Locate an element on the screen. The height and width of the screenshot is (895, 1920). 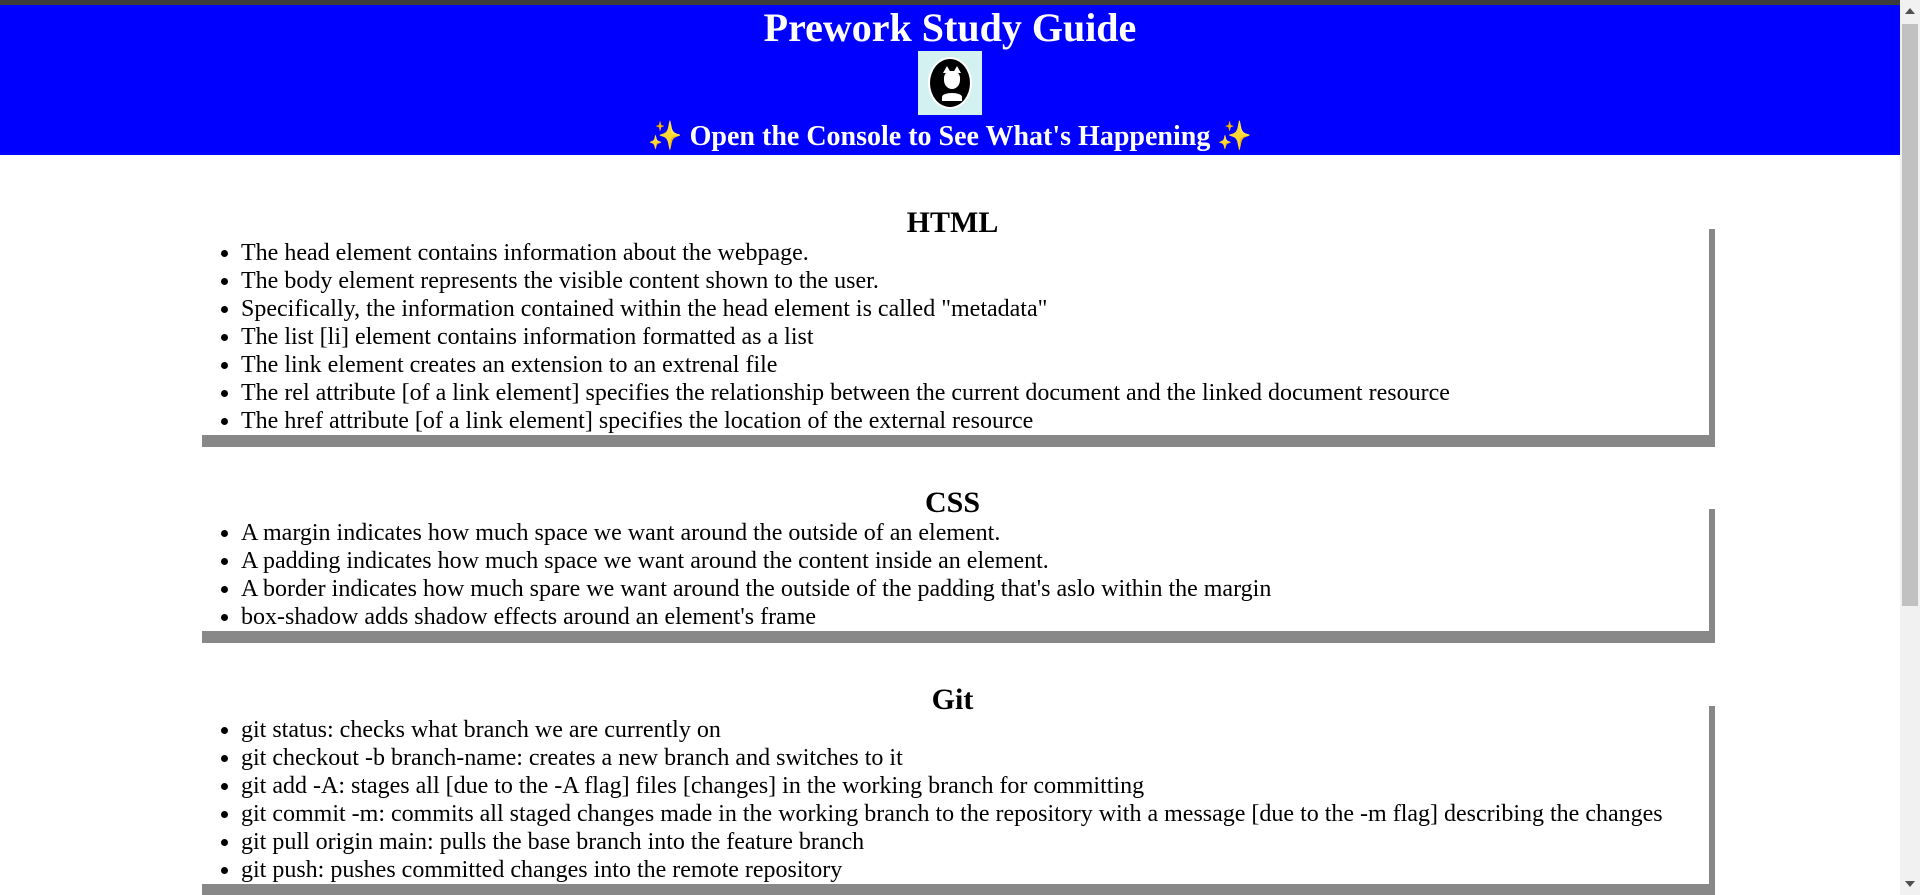
skeleton-cat-avatar-icon is located at coordinates (950, 83).